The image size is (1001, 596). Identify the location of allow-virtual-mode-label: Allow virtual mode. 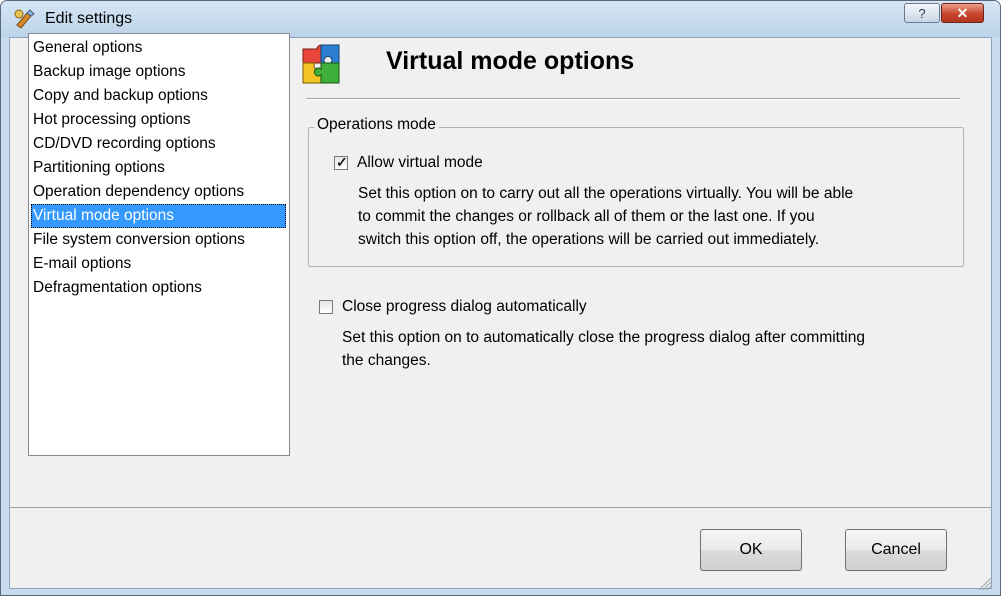
(420, 162).